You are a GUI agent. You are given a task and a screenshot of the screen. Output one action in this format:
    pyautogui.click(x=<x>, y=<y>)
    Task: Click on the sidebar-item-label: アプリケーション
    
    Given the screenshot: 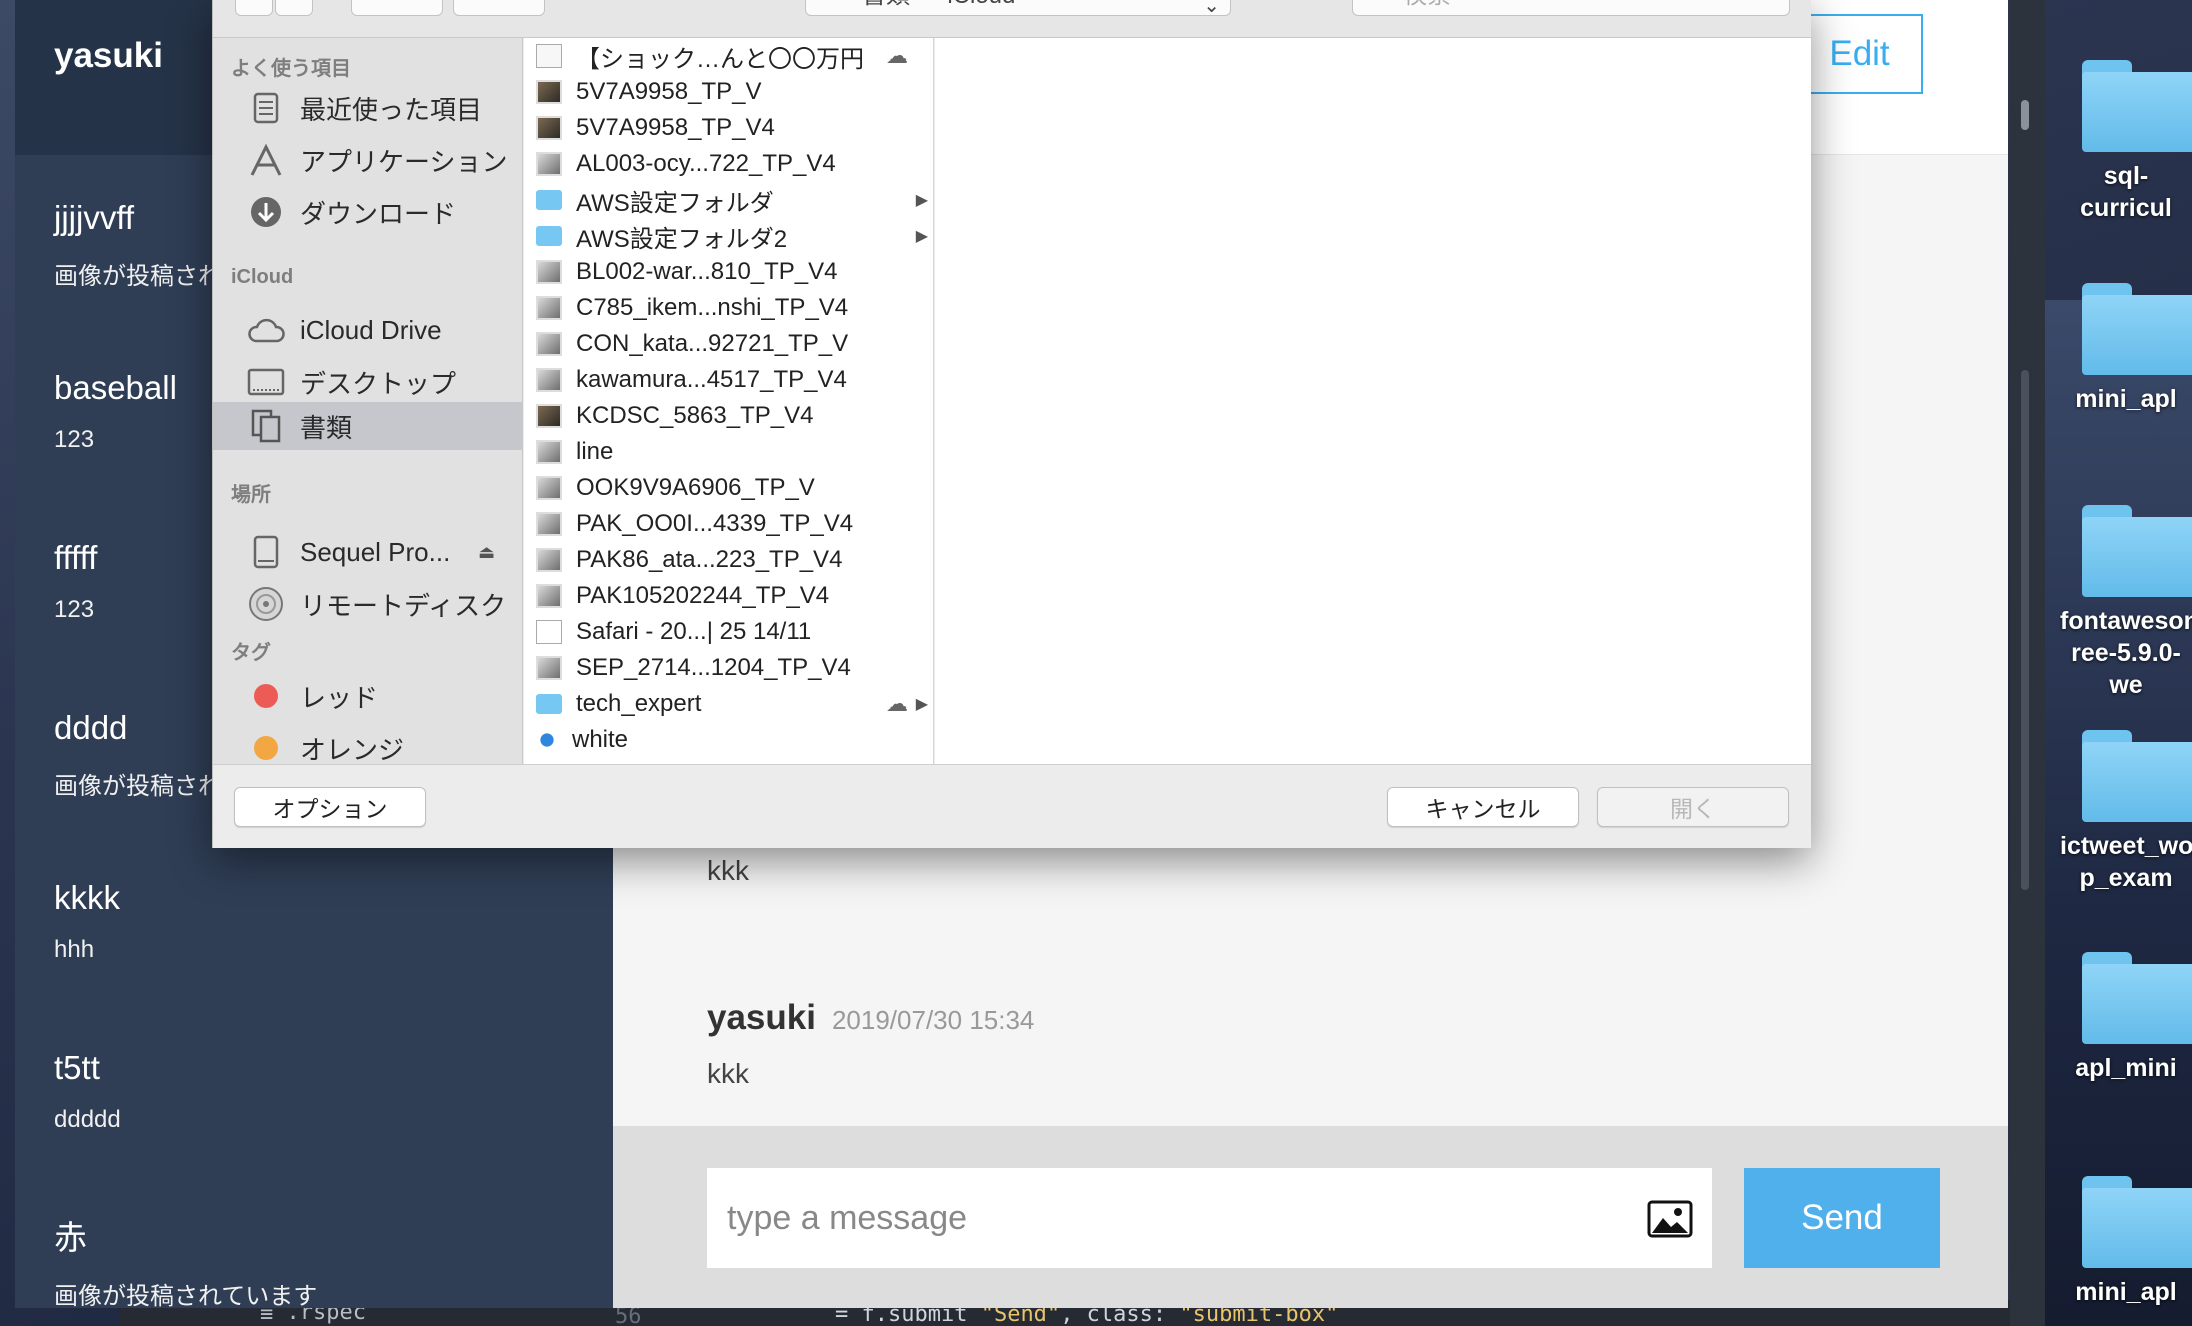 What is the action you would take?
    pyautogui.click(x=404, y=161)
    